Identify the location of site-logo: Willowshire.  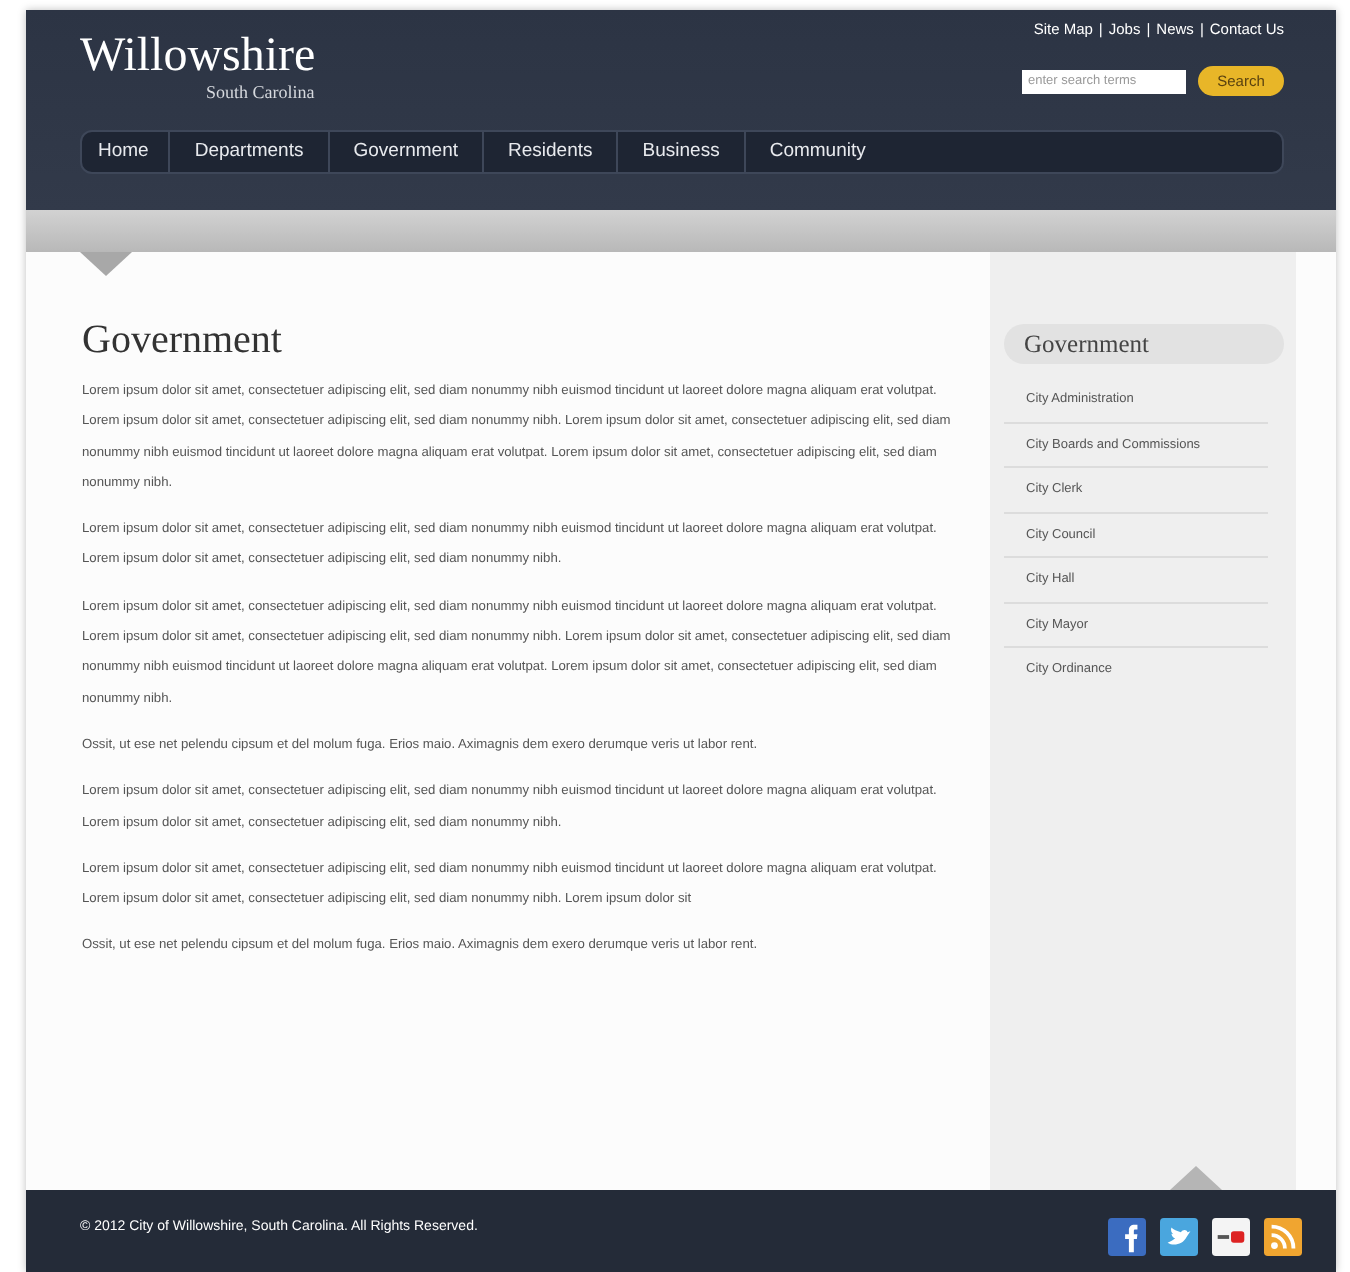
(198, 56).